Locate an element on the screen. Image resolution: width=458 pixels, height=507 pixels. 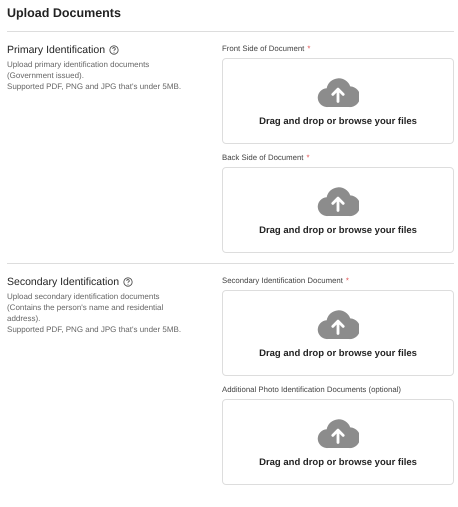
section-heading: Primary Identification is located at coordinates (56, 50).